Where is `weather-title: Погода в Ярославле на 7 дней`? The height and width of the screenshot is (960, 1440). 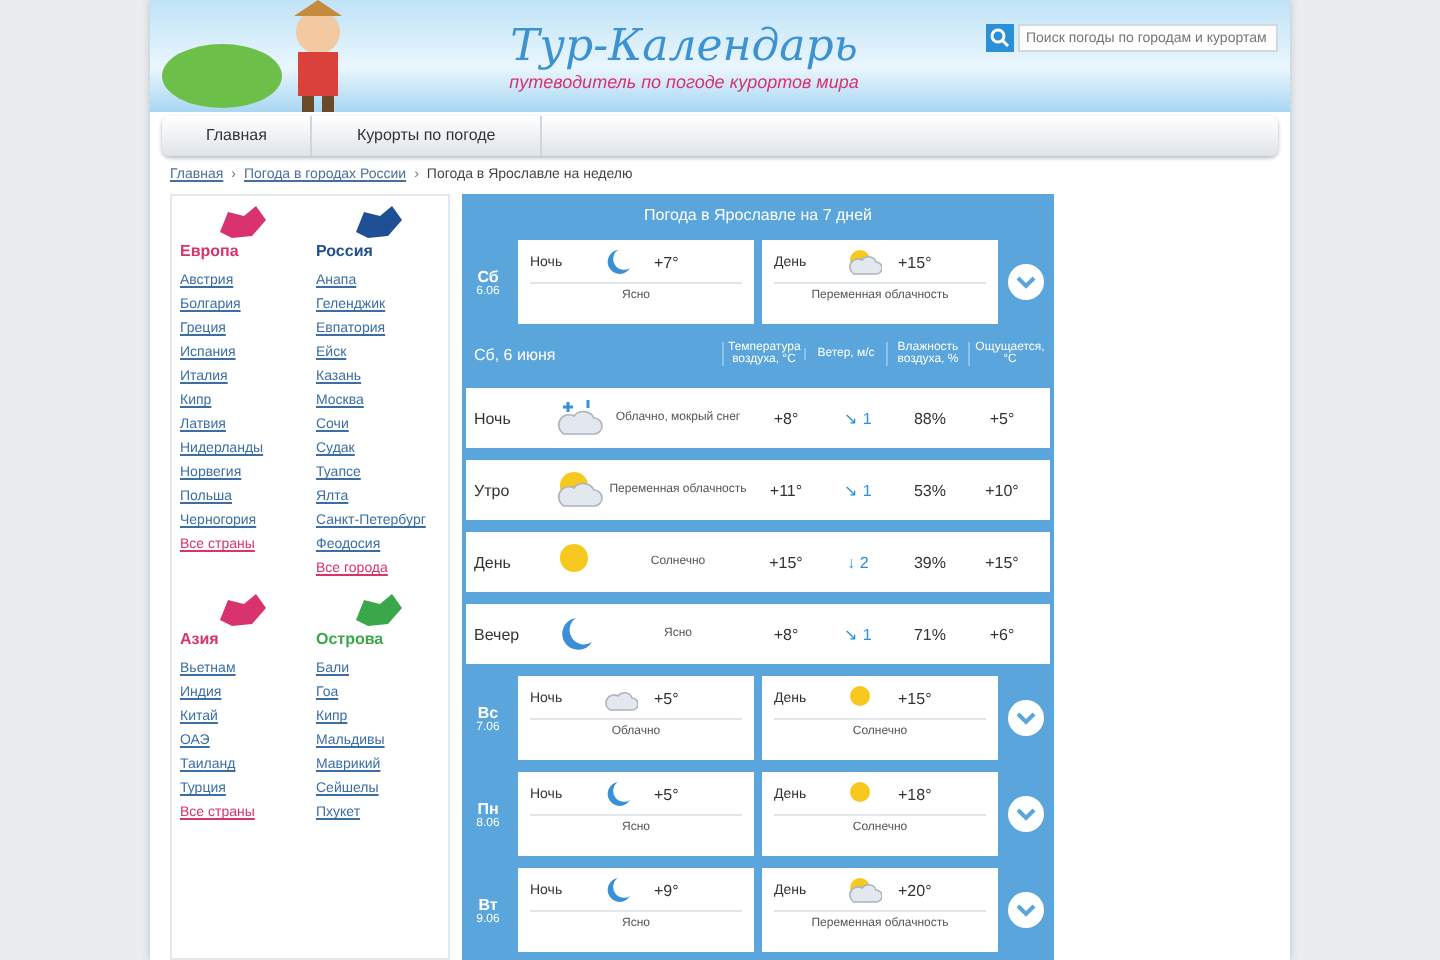 weather-title: Погода в Ярославле на 7 дней is located at coordinates (758, 216).